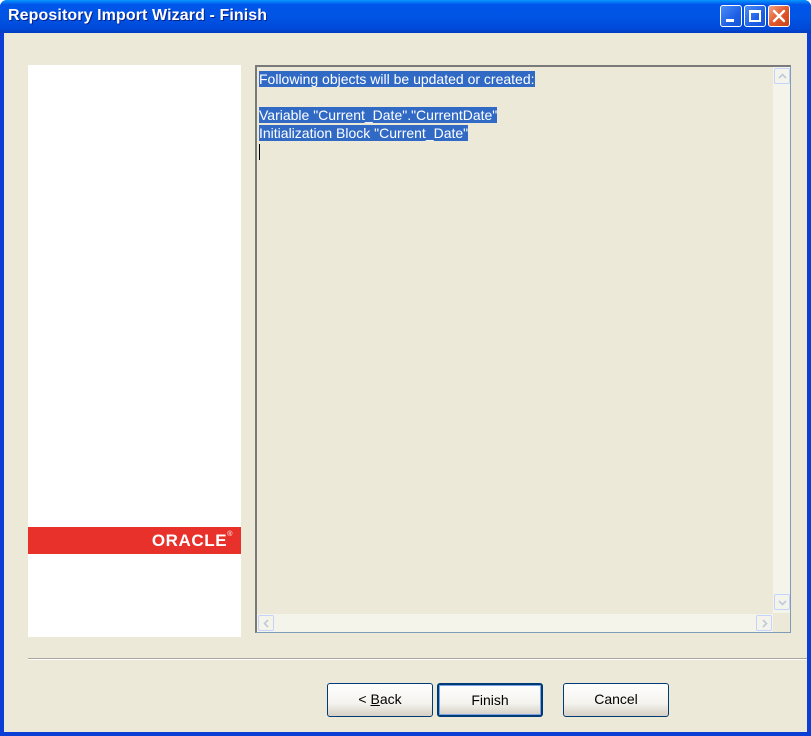 This screenshot has height=736, width=811. I want to click on scroll-down-button, so click(782, 602).